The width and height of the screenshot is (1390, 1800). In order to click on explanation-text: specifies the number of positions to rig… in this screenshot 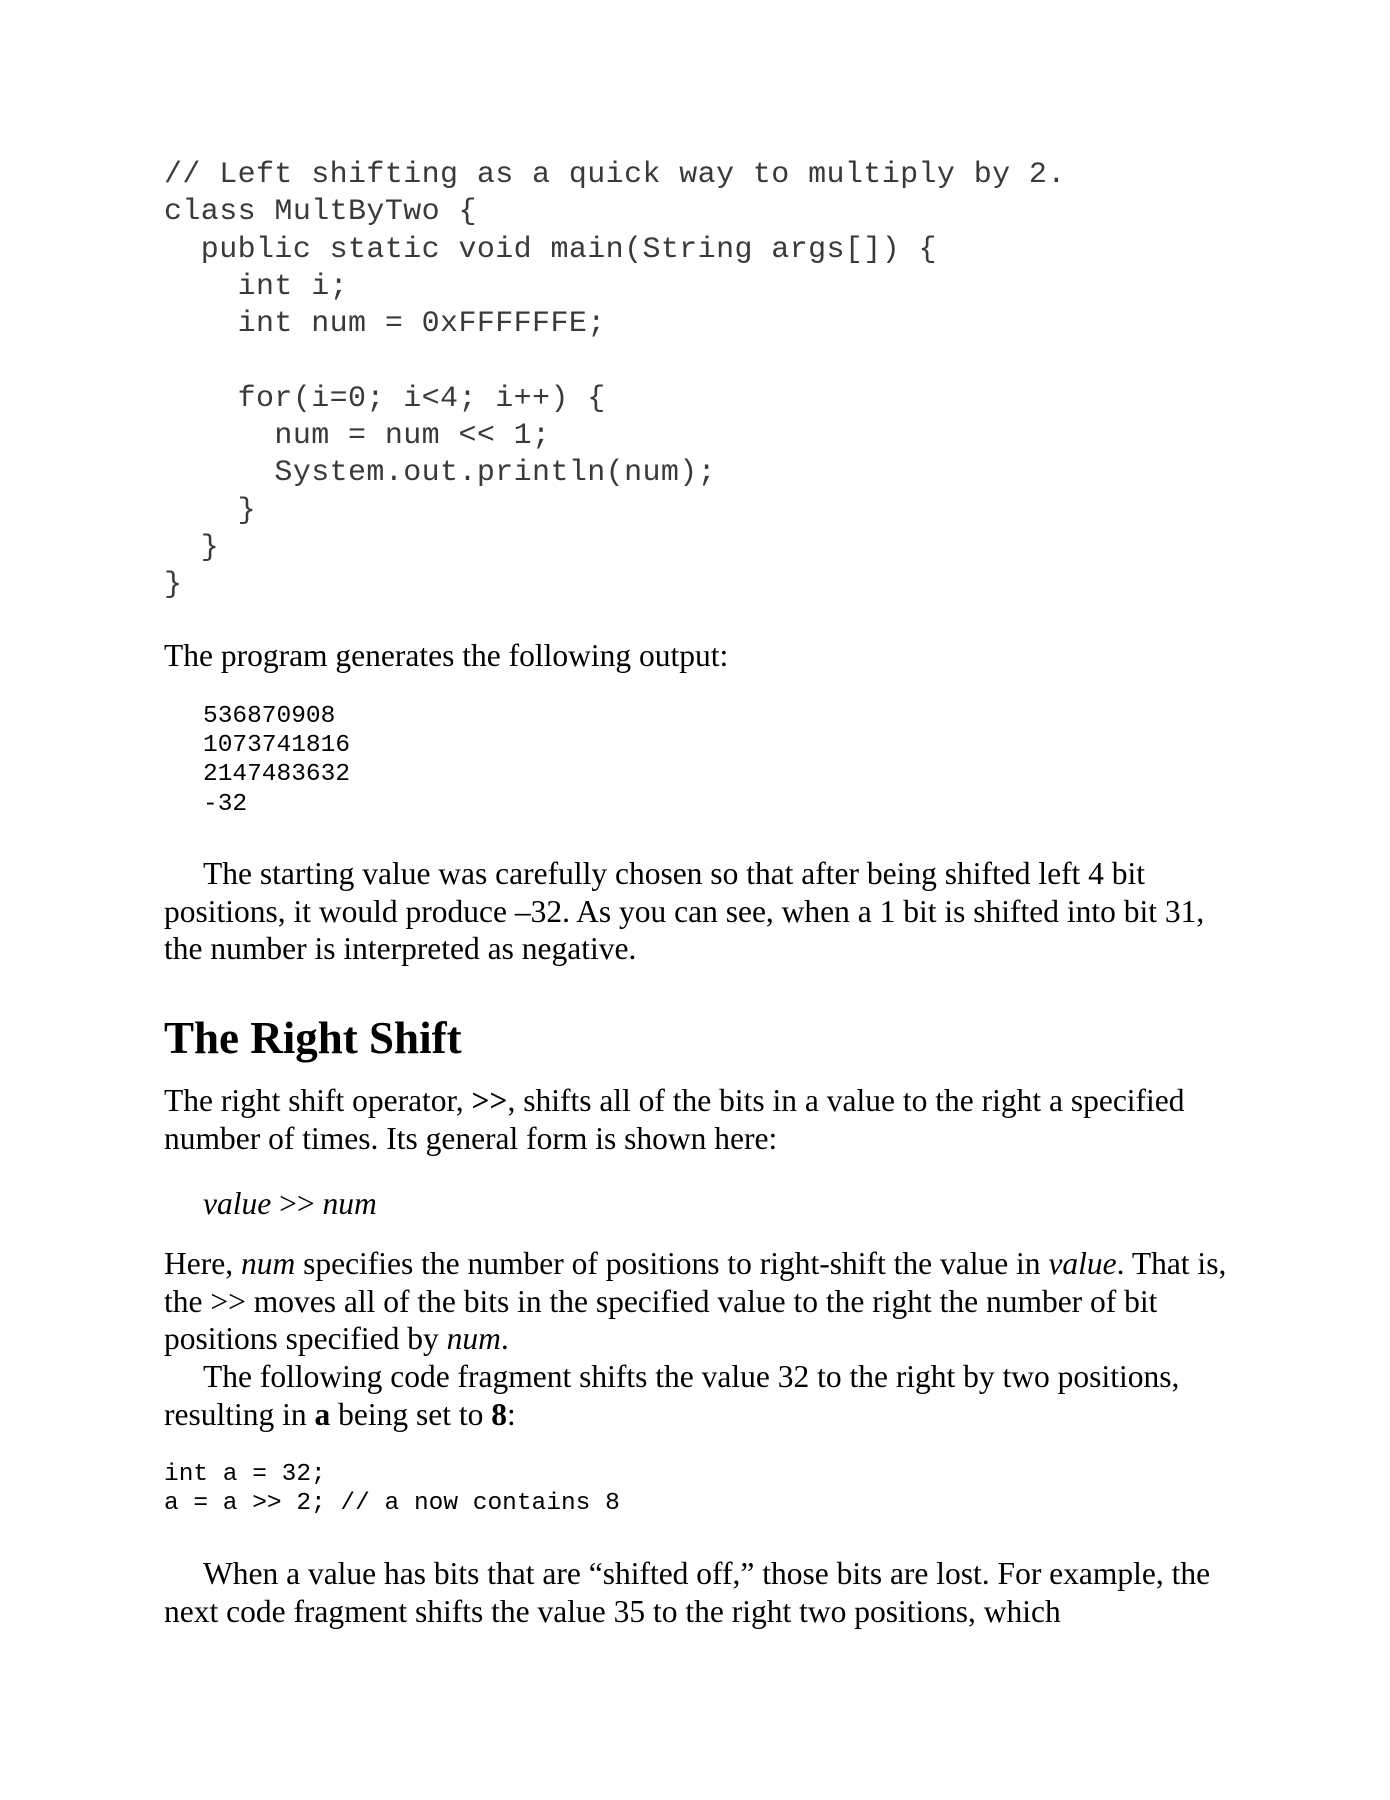, I will do `click(672, 1263)`.